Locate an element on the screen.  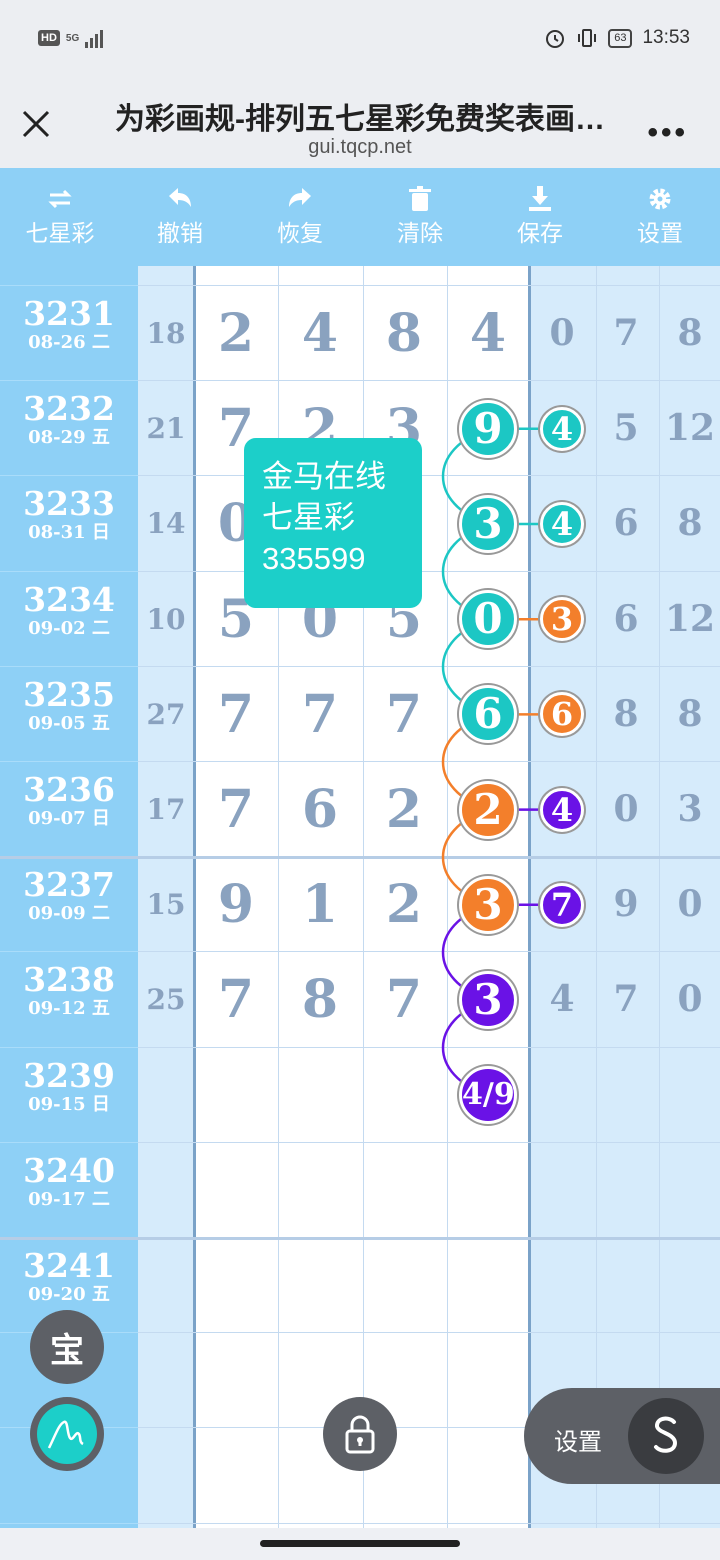
clear-button: 清除 is located at coordinates (420, 217).